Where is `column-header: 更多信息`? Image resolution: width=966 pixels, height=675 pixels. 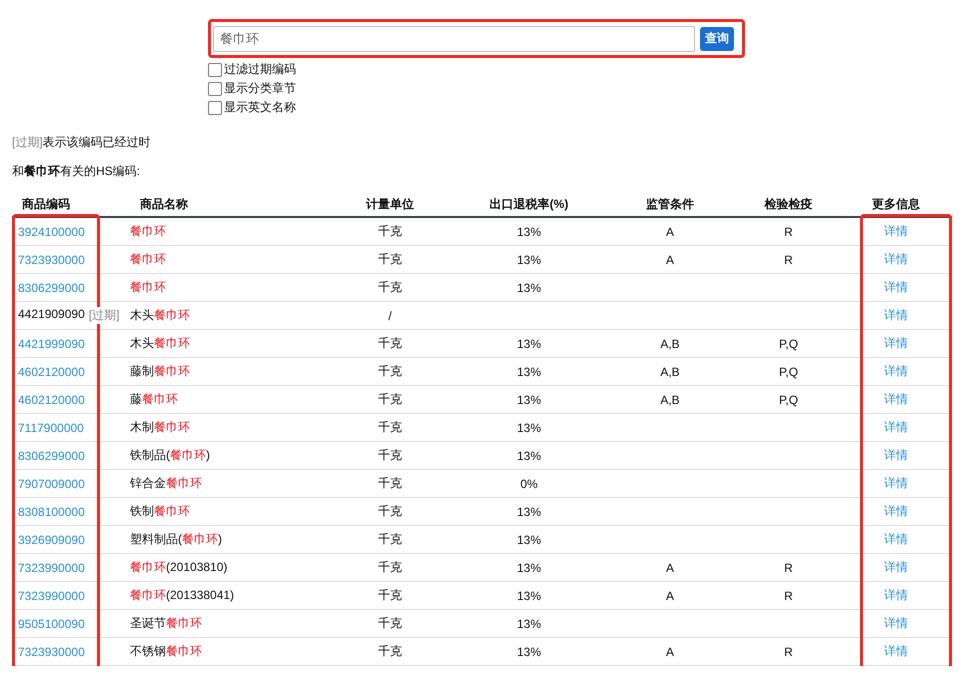 column-header: 更多信息 is located at coordinates (896, 204).